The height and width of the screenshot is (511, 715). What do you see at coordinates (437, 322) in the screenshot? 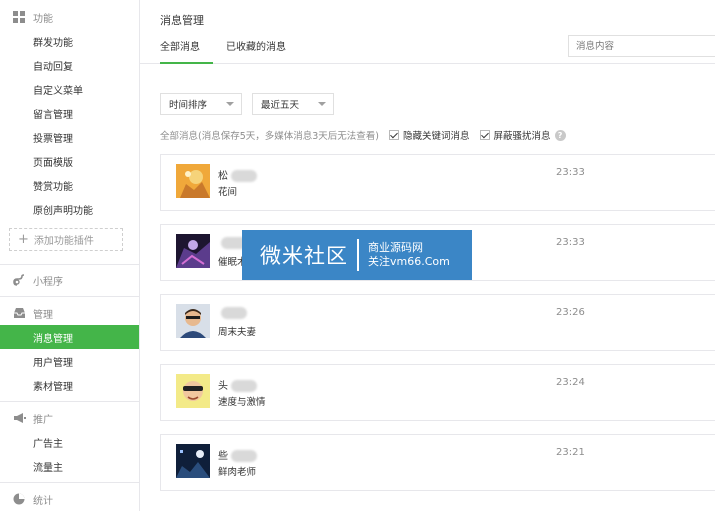
I see `message-item: 周末夫妻 23:26` at bounding box center [437, 322].